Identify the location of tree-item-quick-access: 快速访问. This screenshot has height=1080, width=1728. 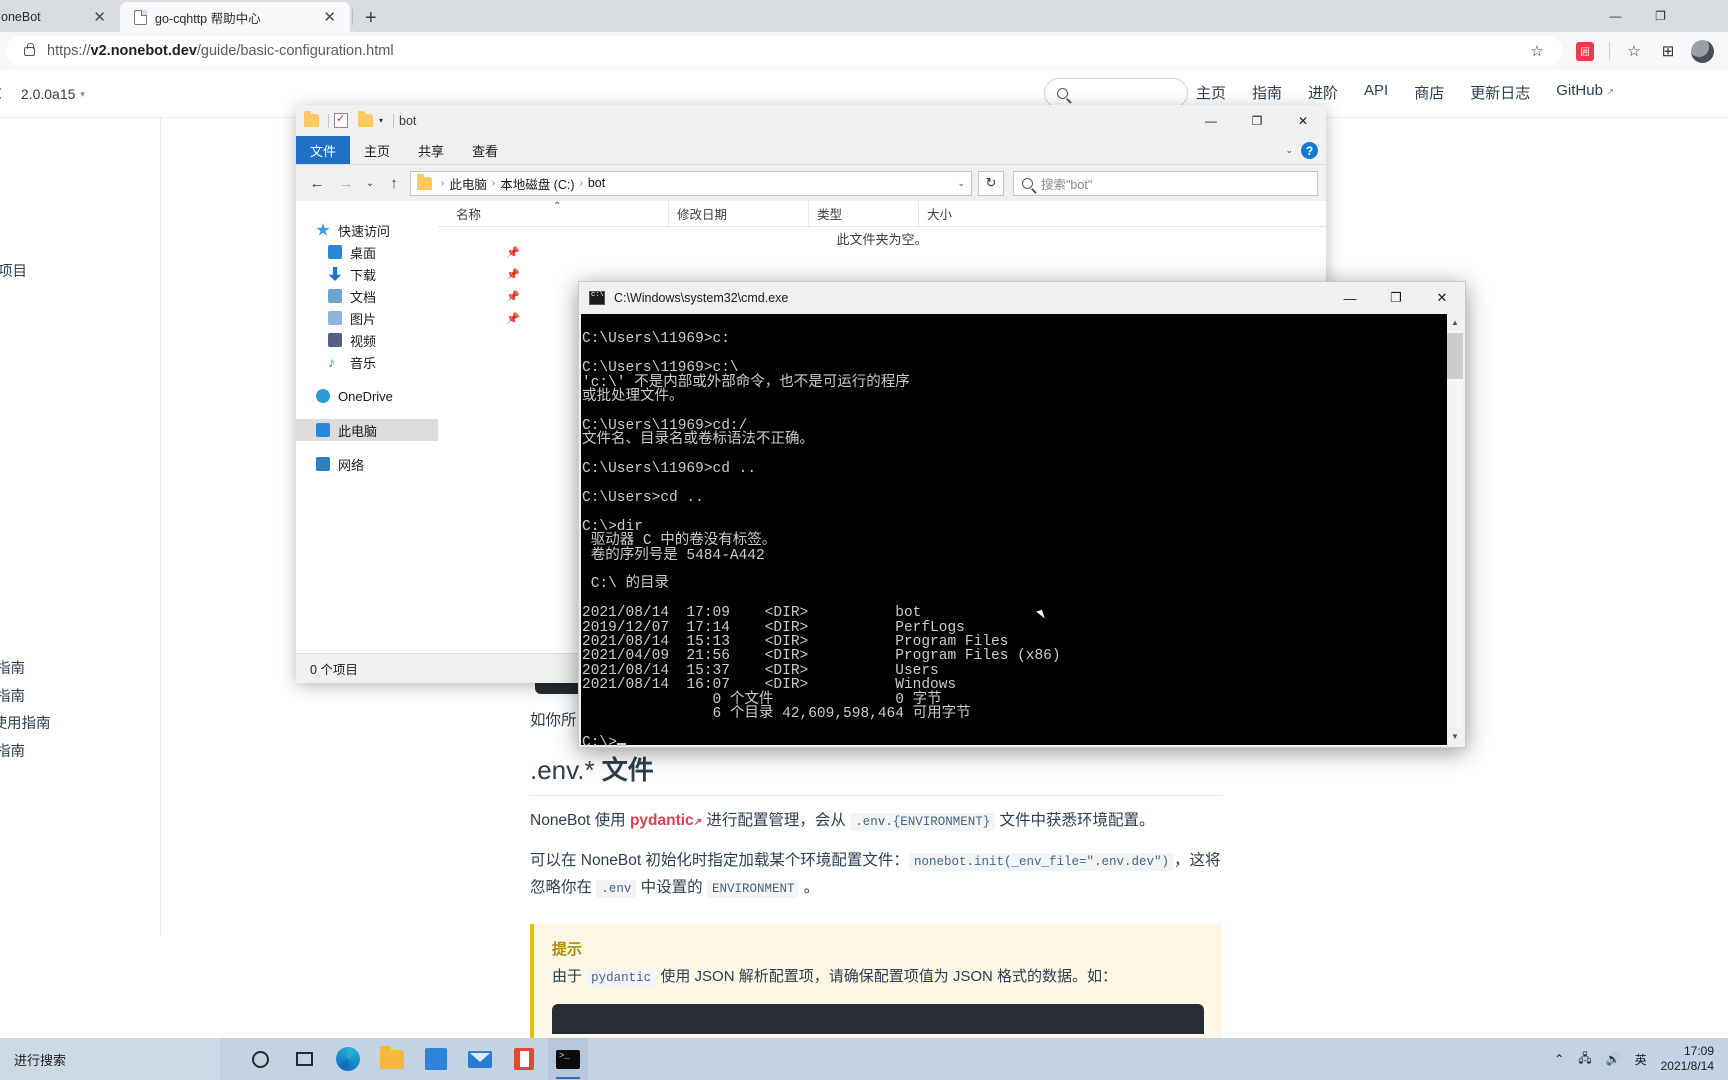
(367, 230).